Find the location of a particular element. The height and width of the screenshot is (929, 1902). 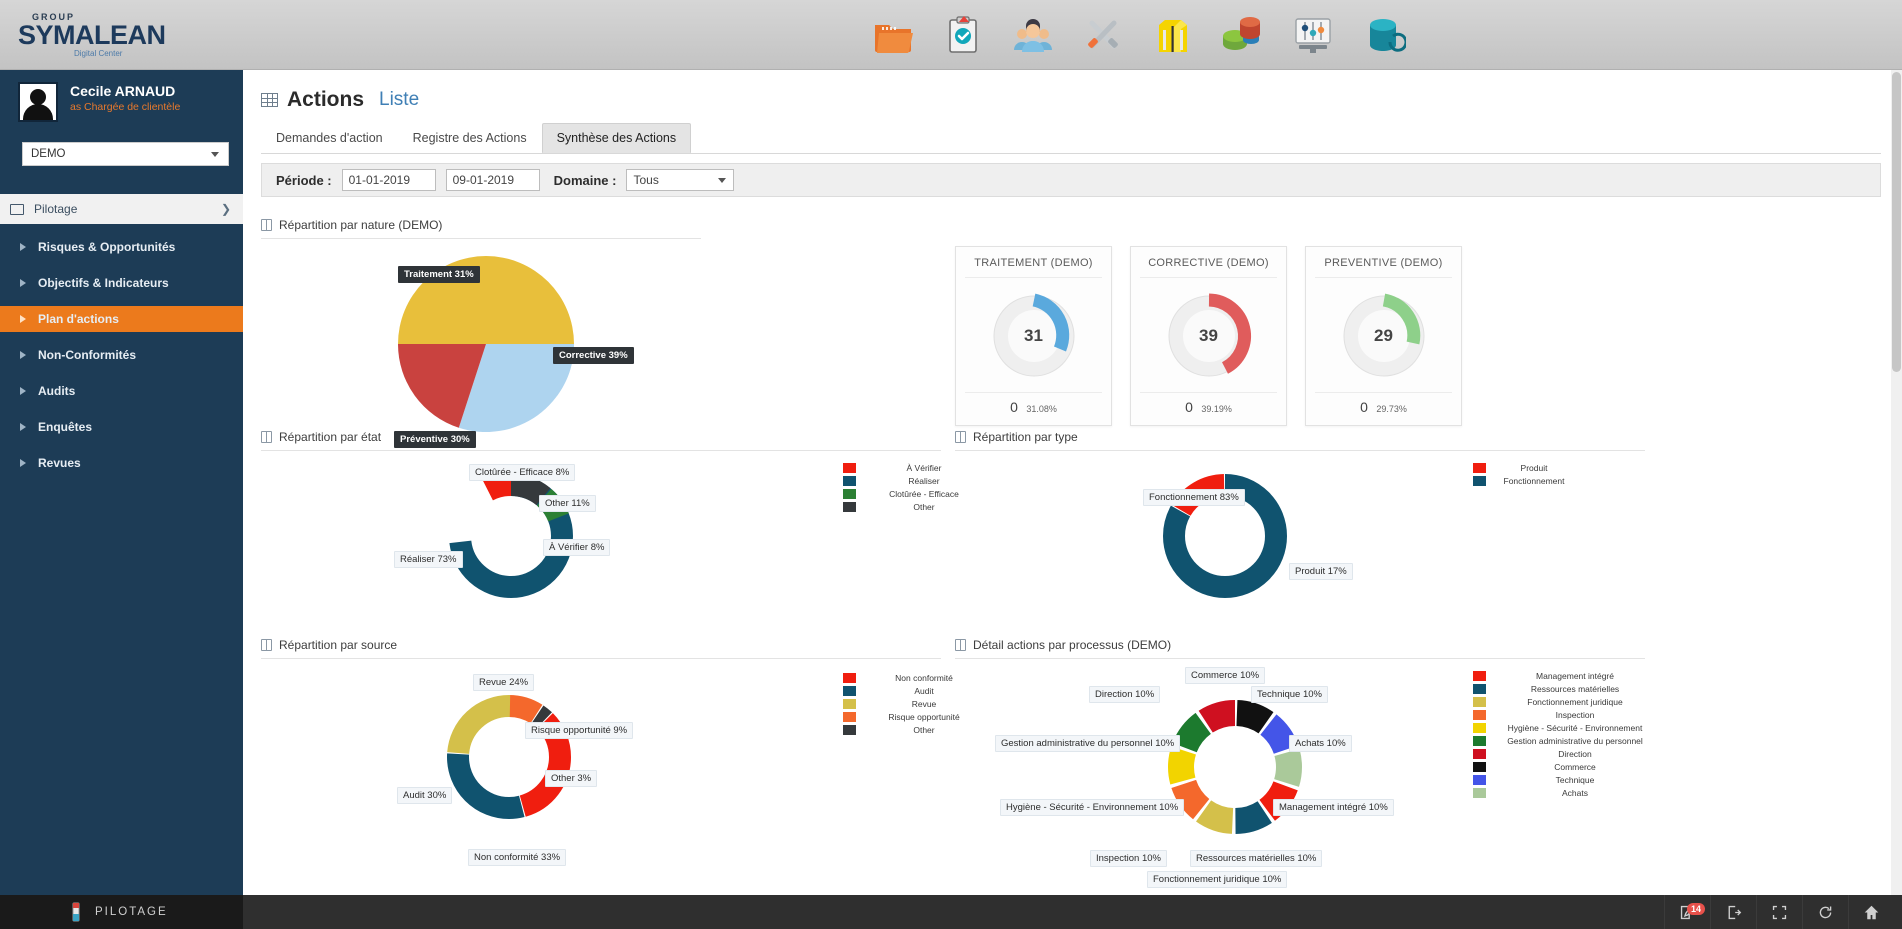

vertical-scrollbar is located at coordinates (1896, 499).